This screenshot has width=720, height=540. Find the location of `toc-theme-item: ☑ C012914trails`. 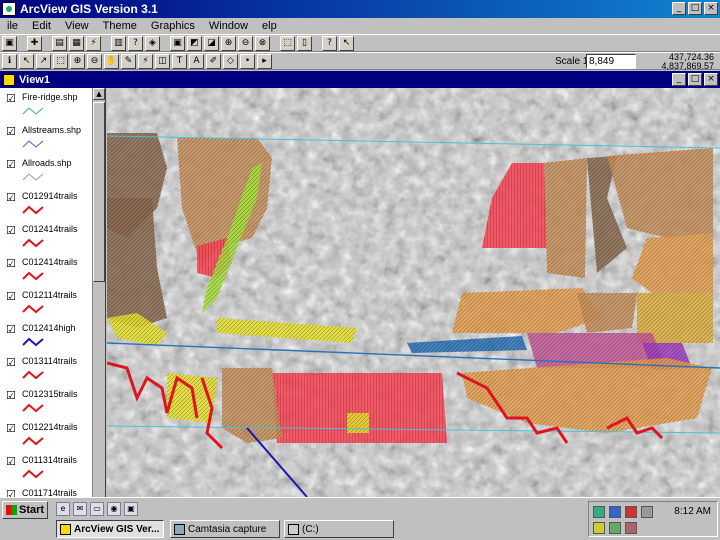

toc-theme-item: ☑ C012914trails is located at coordinates (52, 203).